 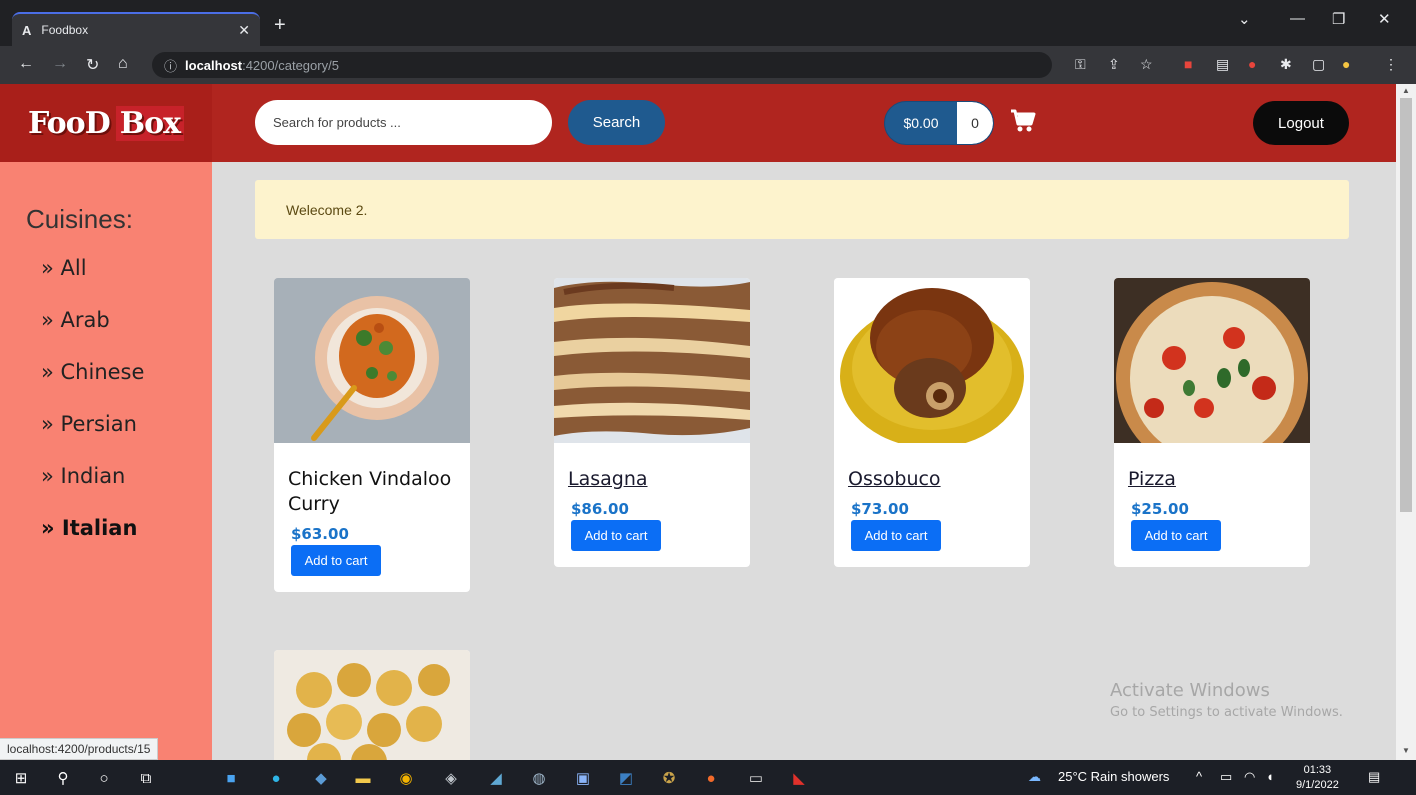 I want to click on welcome-text: Welecome 2., so click(x=327, y=209).